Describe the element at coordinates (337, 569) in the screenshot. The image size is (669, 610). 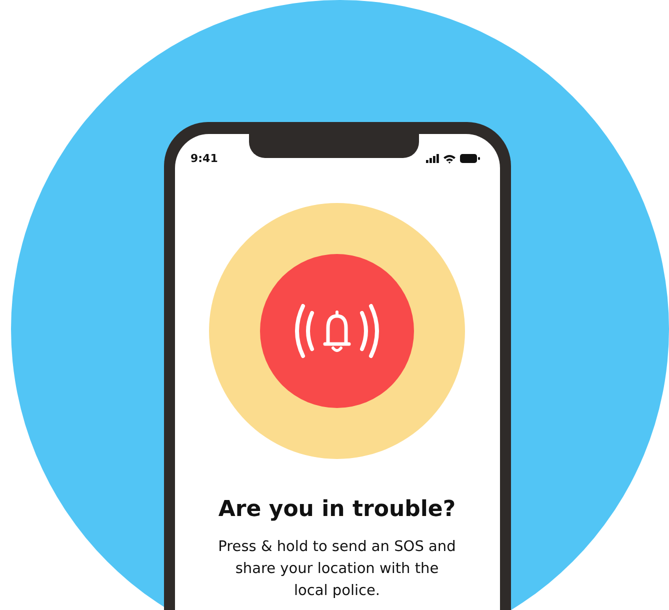
I see `prompt-message: Press & hold to send an SOS and share your location with the local police.` at that location.